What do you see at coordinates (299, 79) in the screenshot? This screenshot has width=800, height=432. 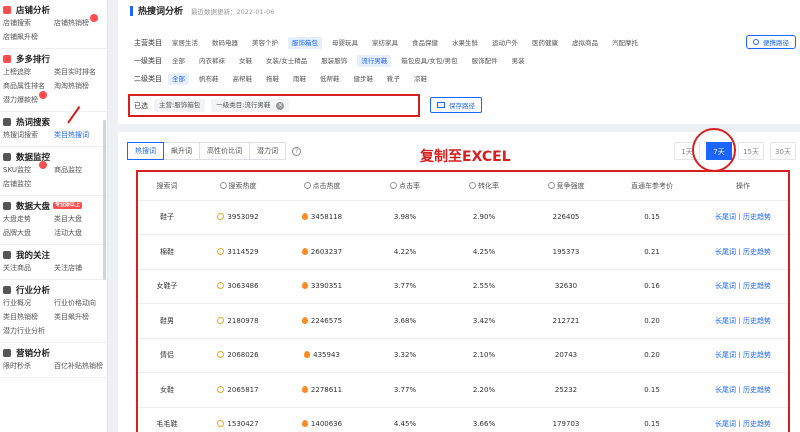 I see `category-option: 雨鞋` at bounding box center [299, 79].